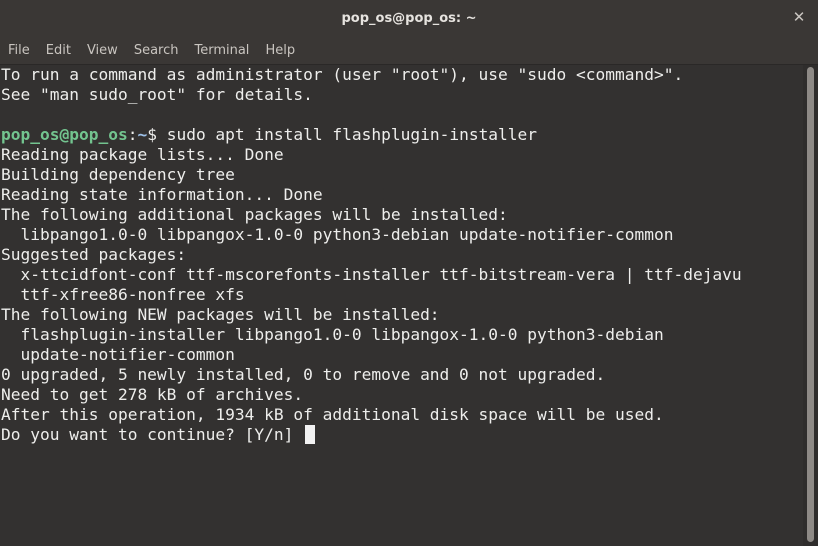 The width and height of the screenshot is (818, 546). What do you see at coordinates (162, 194) in the screenshot?
I see `output-line: Reading state information... Done` at bounding box center [162, 194].